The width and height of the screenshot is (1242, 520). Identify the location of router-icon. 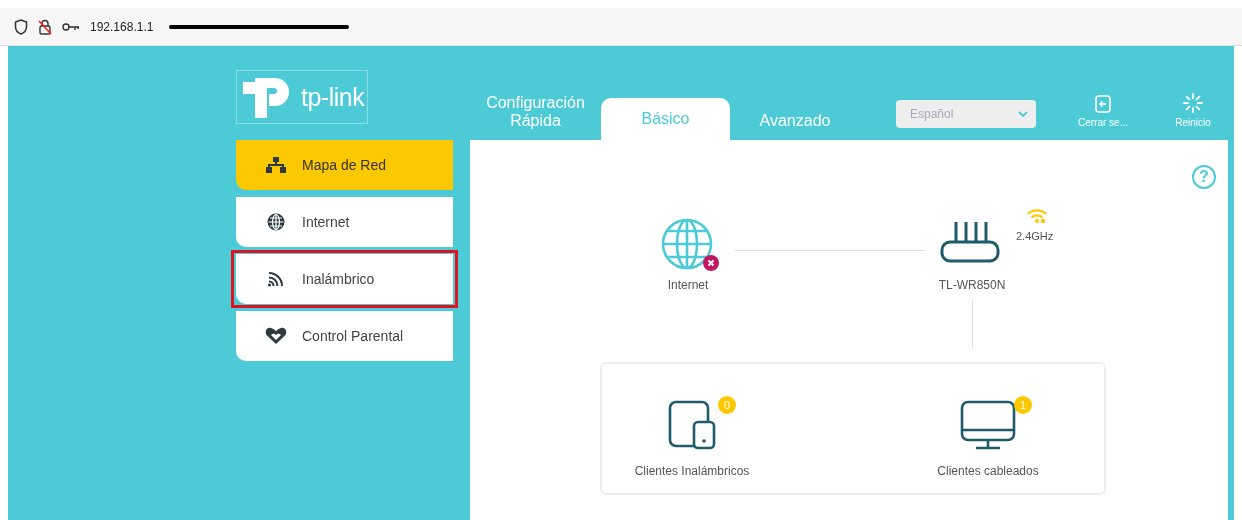
(970, 242).